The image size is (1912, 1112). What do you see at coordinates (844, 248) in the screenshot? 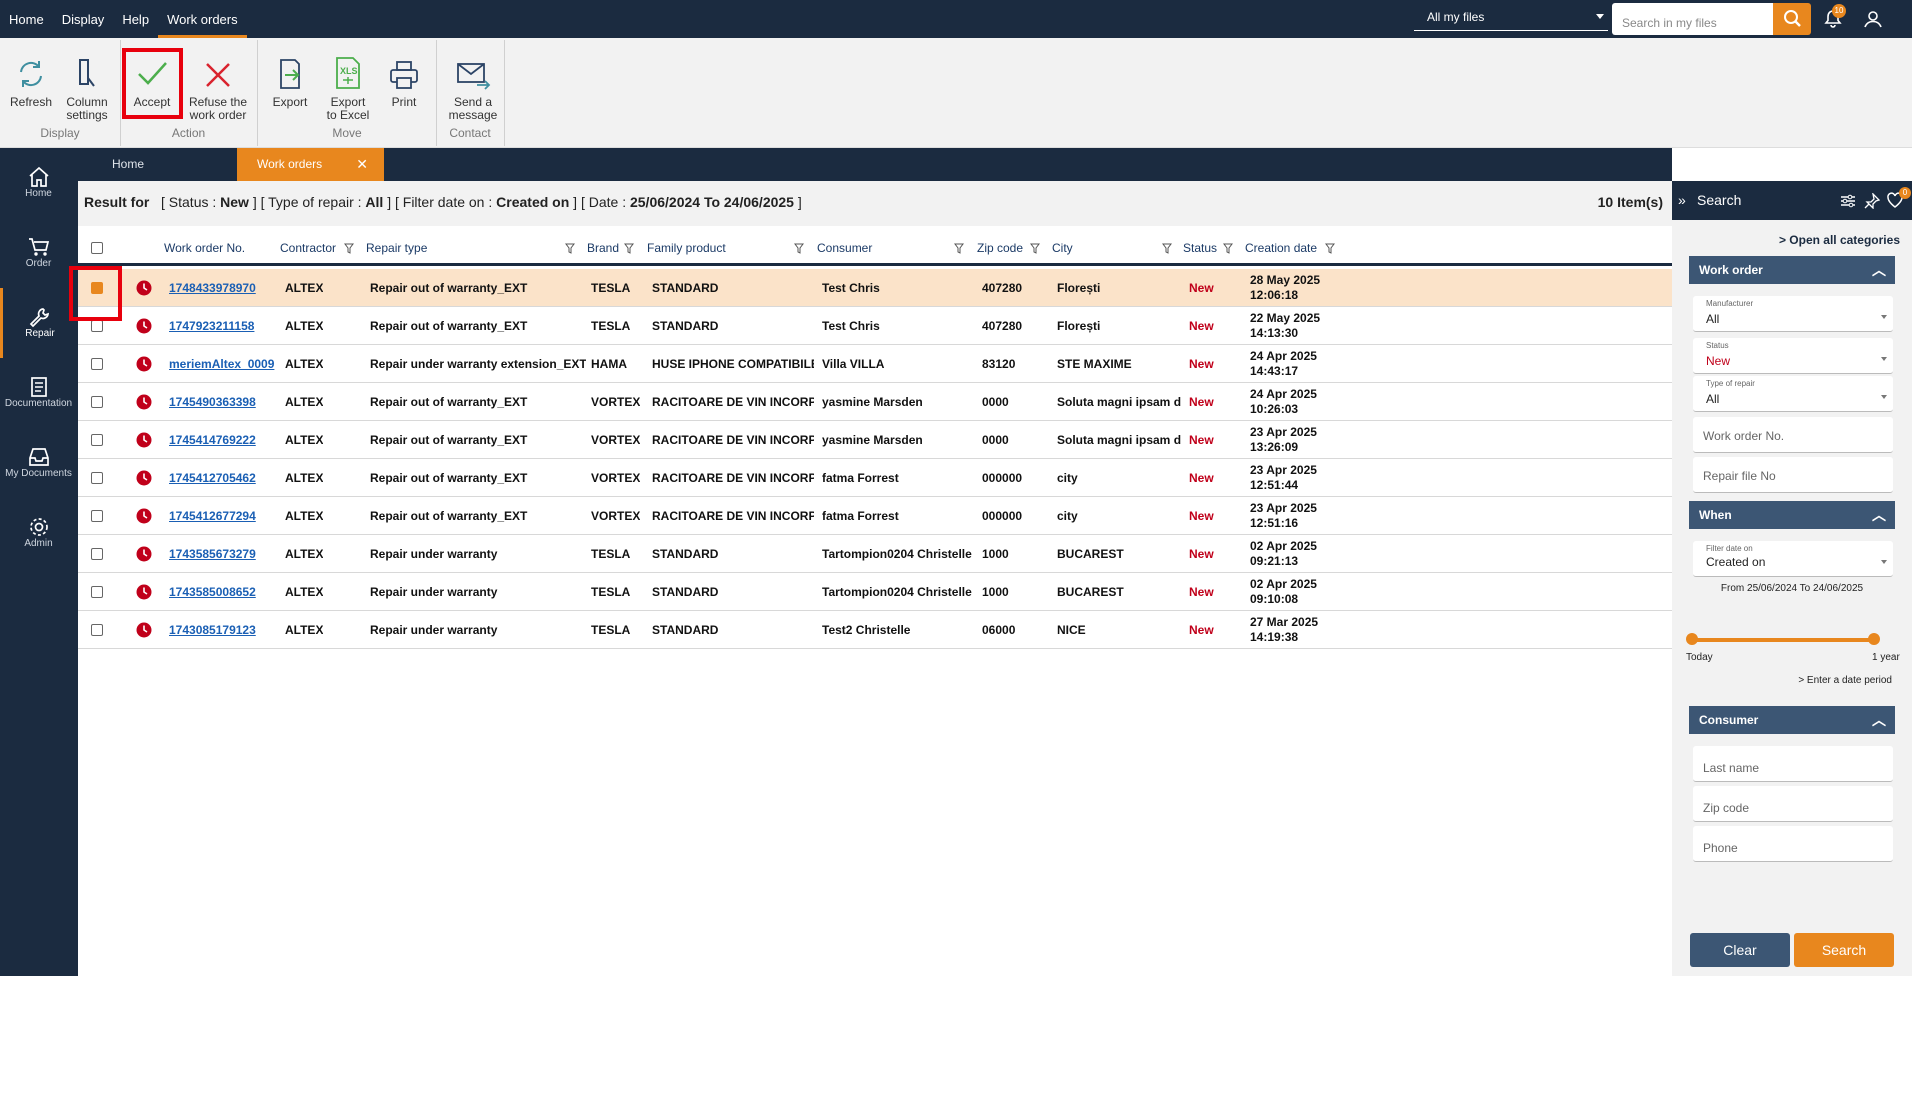
I see `col-consumer: Consumer` at bounding box center [844, 248].